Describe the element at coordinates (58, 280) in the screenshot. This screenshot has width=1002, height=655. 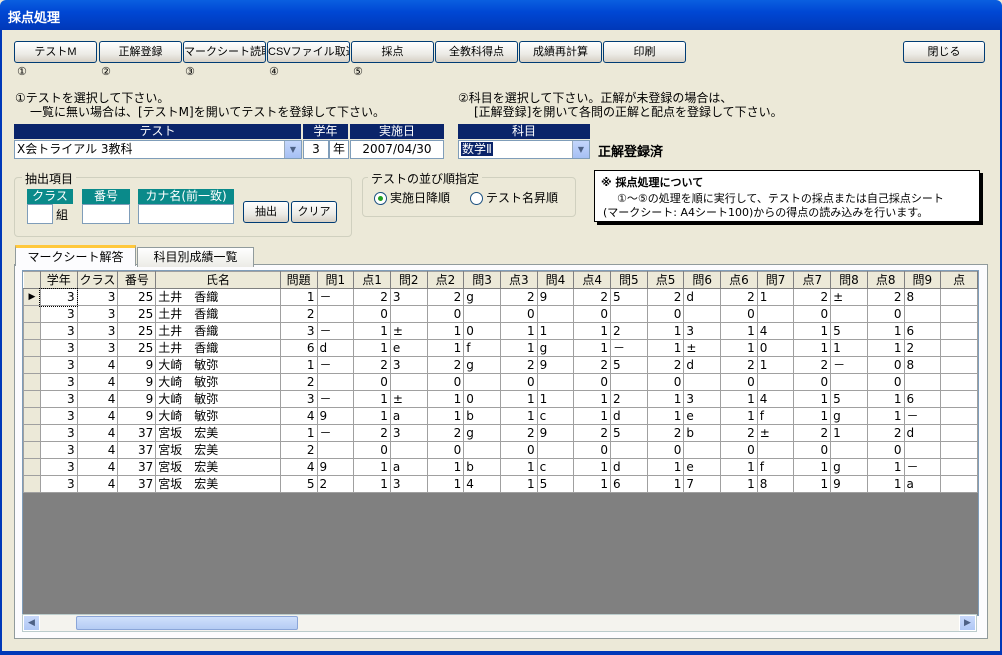
I see `column-header: 学年` at that location.